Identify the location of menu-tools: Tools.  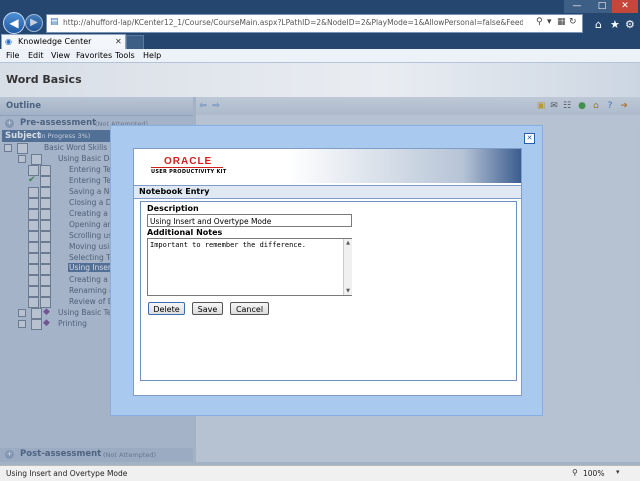
(125, 55).